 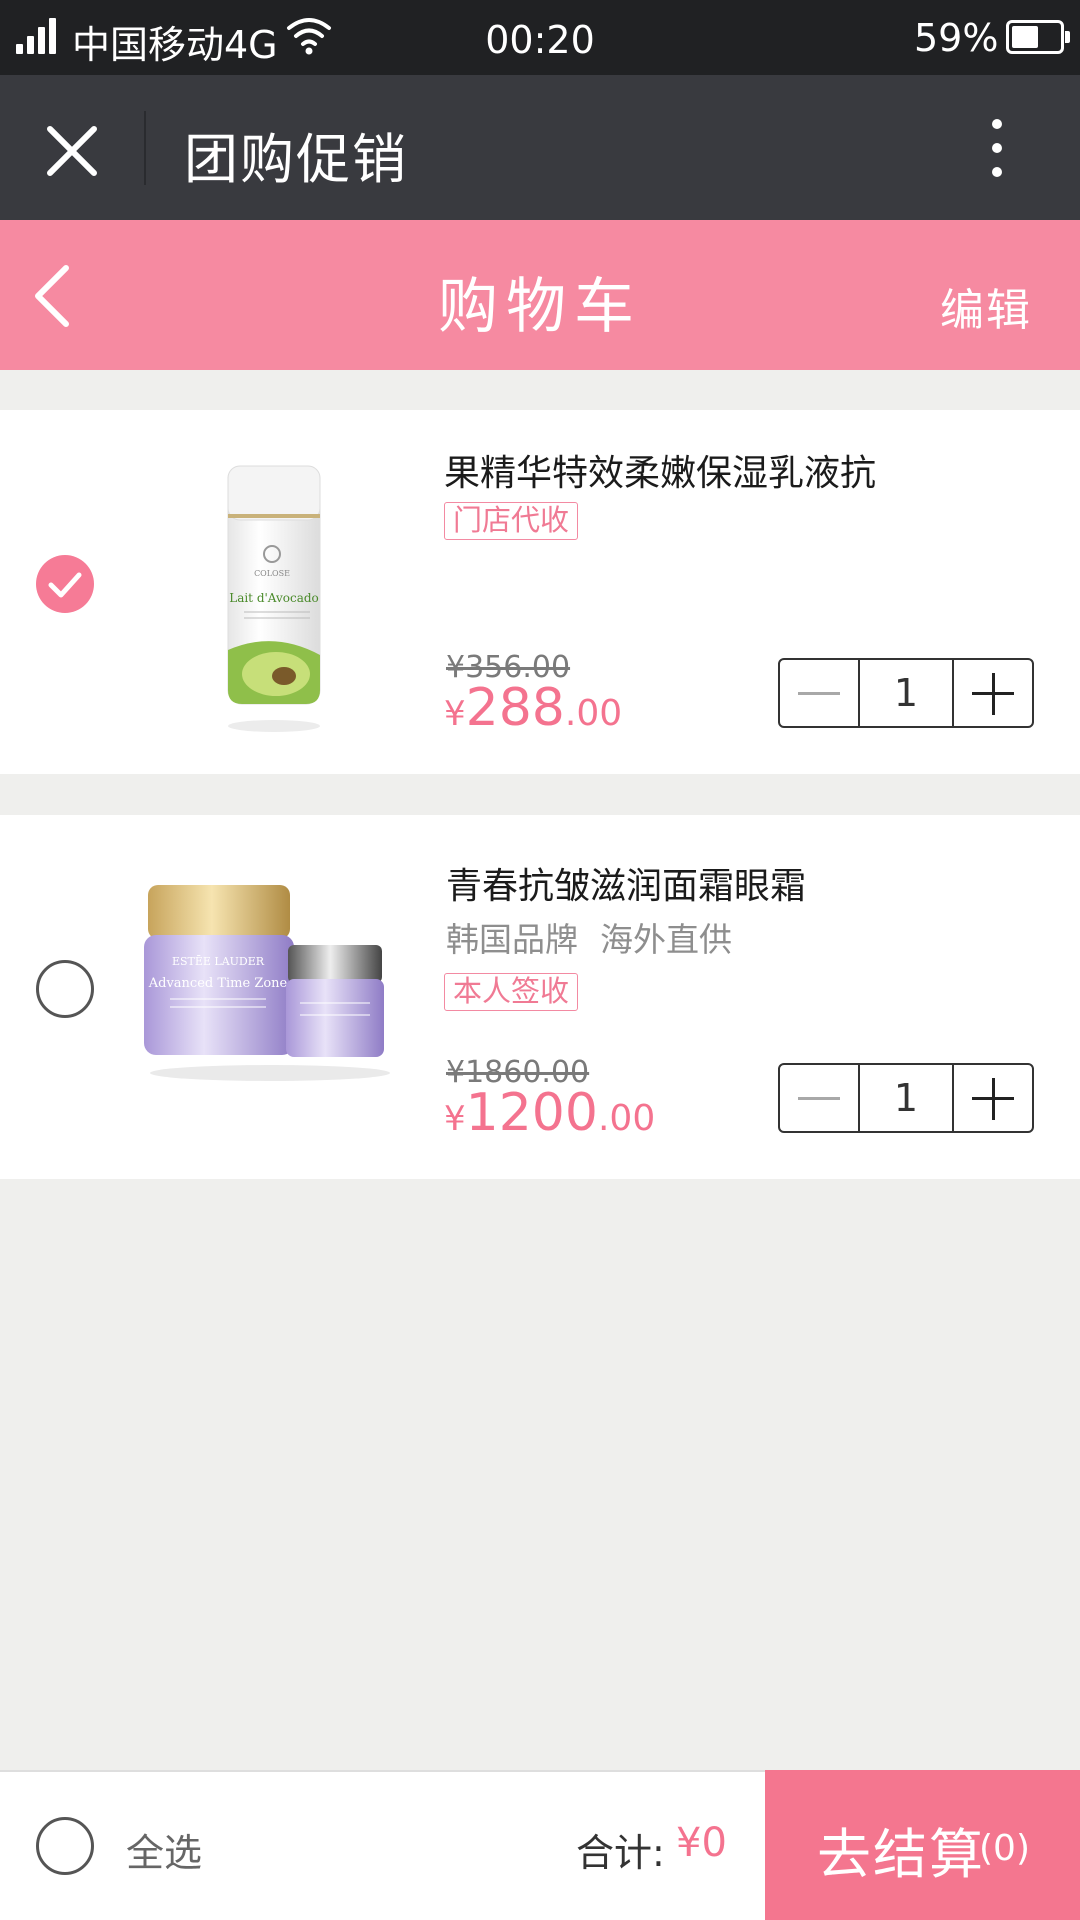 What do you see at coordinates (145, 148) in the screenshot?
I see `title-divider` at bounding box center [145, 148].